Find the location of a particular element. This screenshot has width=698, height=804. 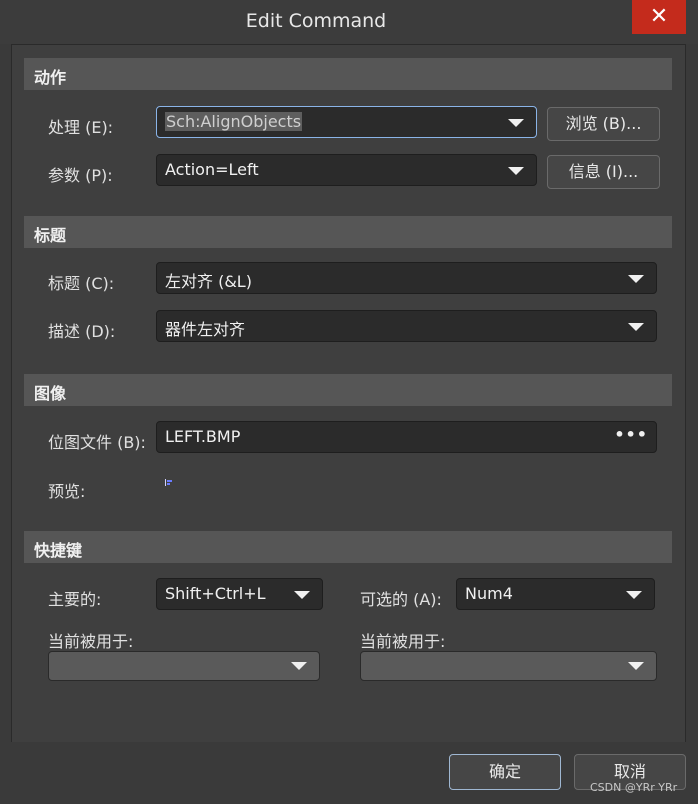

window-title: Edit Command is located at coordinates (316, 21).